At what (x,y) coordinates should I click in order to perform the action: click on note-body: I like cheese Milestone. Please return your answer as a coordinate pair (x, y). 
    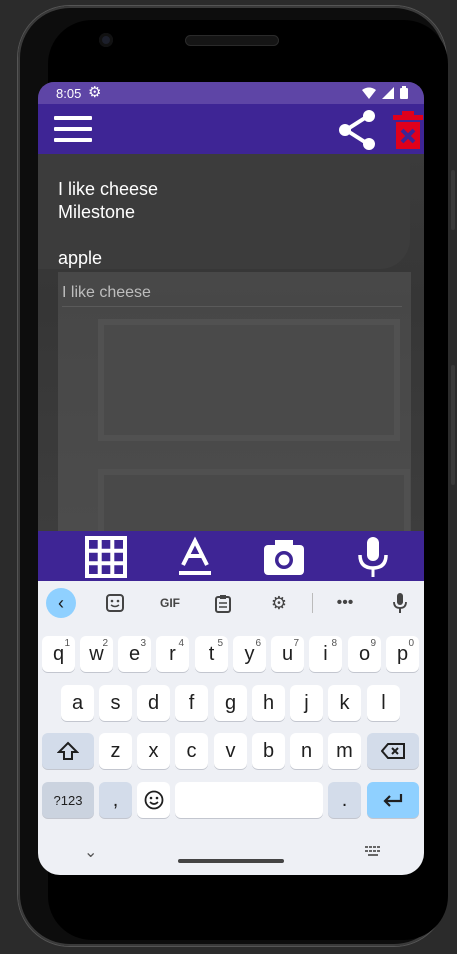
    Looking at the image, I should click on (108, 201).